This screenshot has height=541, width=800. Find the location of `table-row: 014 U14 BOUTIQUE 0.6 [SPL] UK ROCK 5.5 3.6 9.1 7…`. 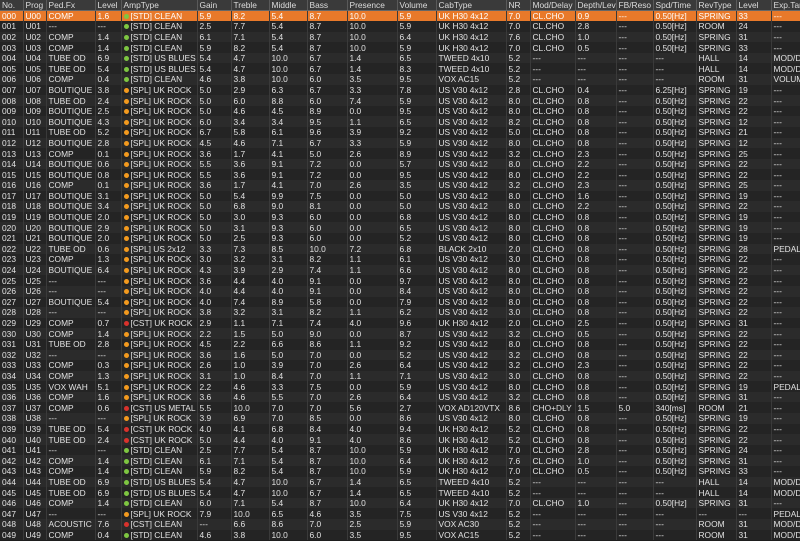

table-row: 014 U14 BOUTIQUE 0.6 [SPL] UK ROCK 5.5 3.6 9.1 7… is located at coordinates (400, 164).